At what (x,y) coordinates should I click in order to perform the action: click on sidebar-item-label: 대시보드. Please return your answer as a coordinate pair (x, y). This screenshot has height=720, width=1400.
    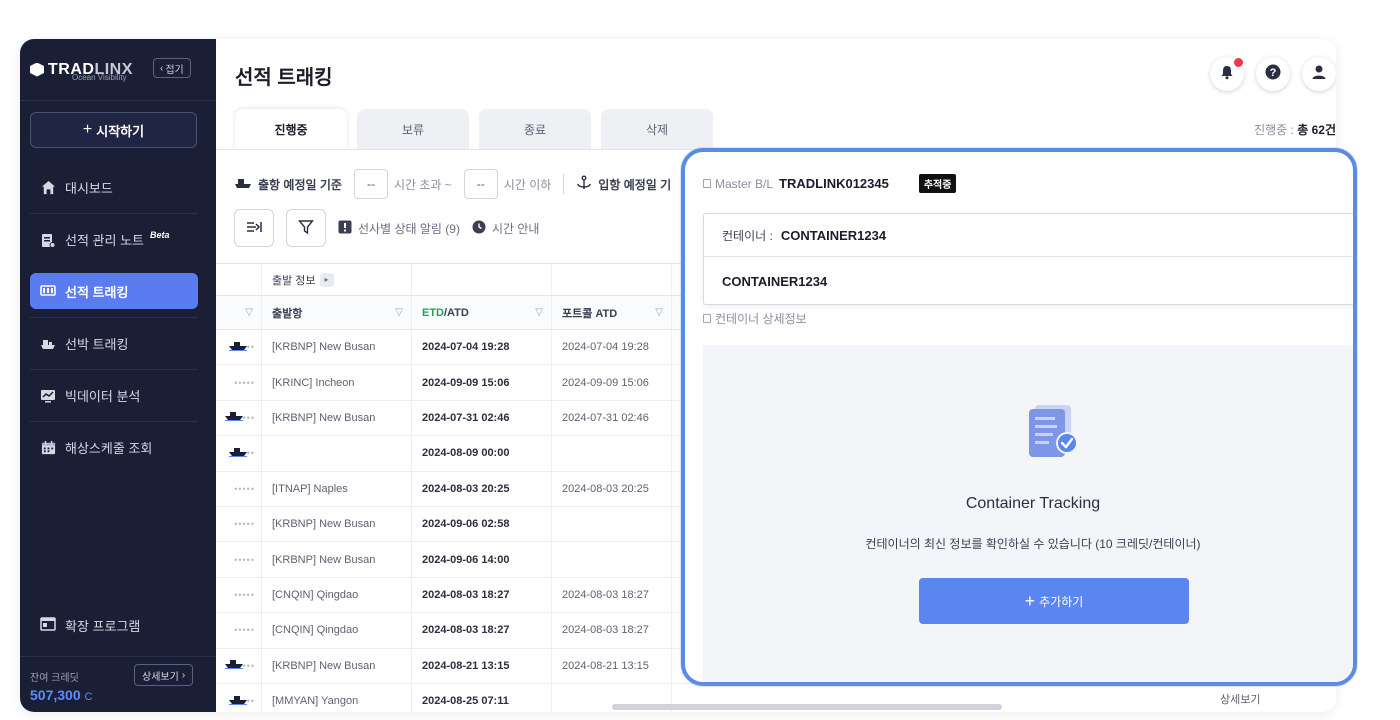
    Looking at the image, I should click on (89, 188).